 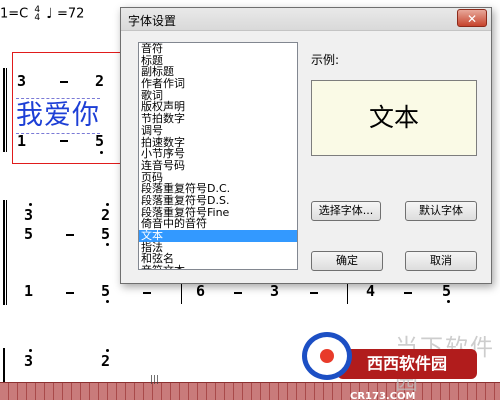 What do you see at coordinates (441, 261) in the screenshot?
I see `cancel-button: 取消` at bounding box center [441, 261].